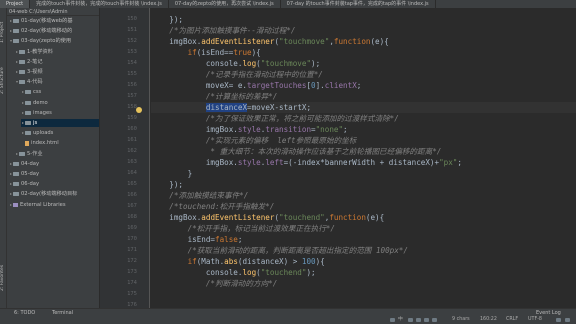 Image resolution: width=576 pixels, height=324 pixels. I want to click on project-root: 04-web C:\Users\Admin, so click(53, 12).